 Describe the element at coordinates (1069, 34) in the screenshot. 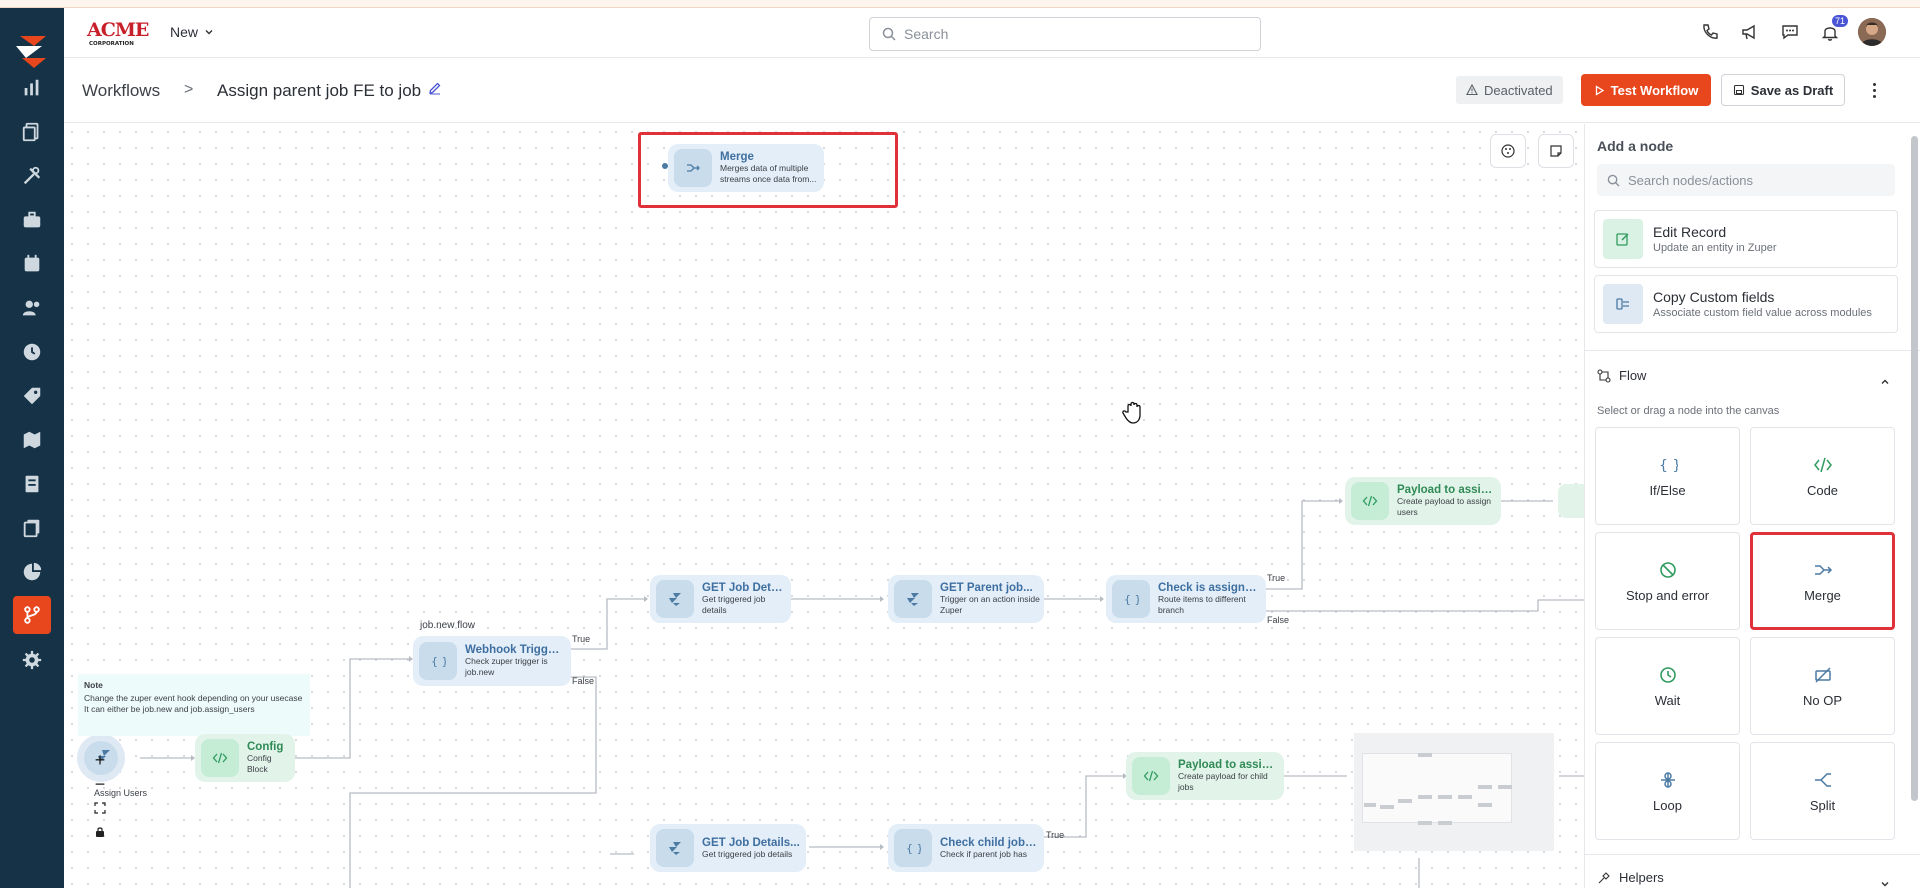

I see `global-search-input` at that location.